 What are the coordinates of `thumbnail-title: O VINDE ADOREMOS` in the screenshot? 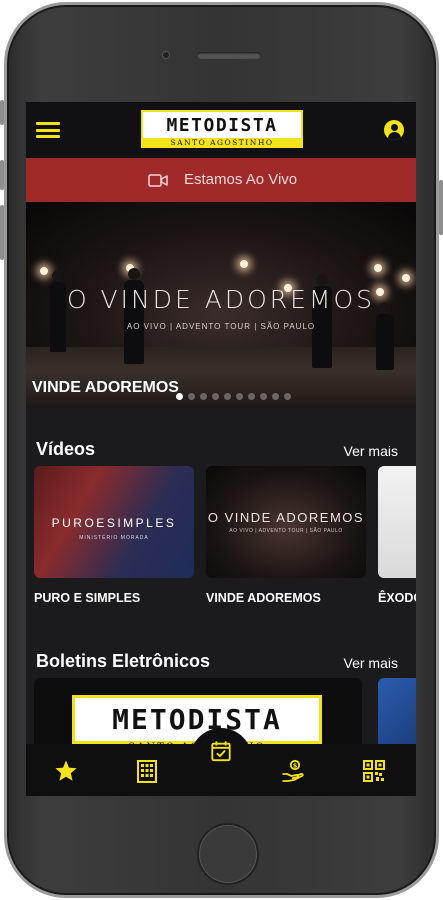 It's located at (286, 517).